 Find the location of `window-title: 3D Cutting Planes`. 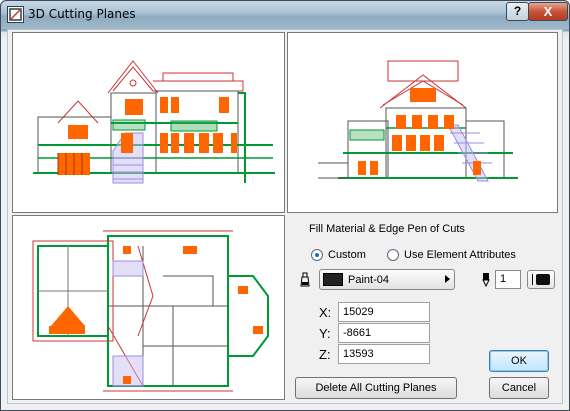

window-title: 3D Cutting Planes is located at coordinates (82, 14).